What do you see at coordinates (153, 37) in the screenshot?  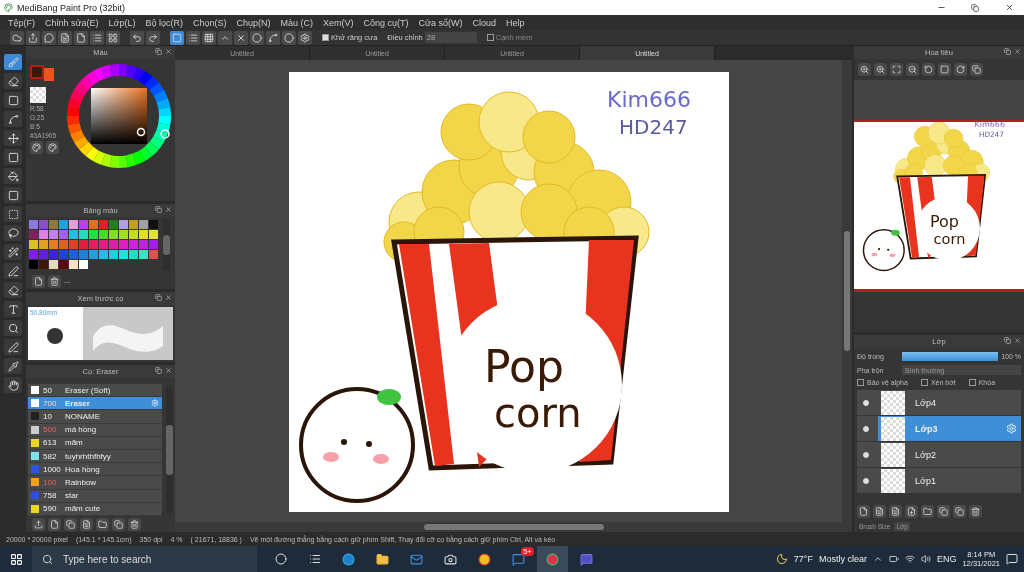 I see `redo-icon` at bounding box center [153, 37].